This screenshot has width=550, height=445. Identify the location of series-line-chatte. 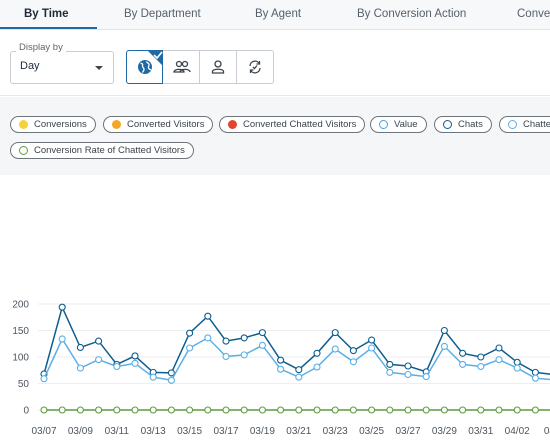
(296, 359).